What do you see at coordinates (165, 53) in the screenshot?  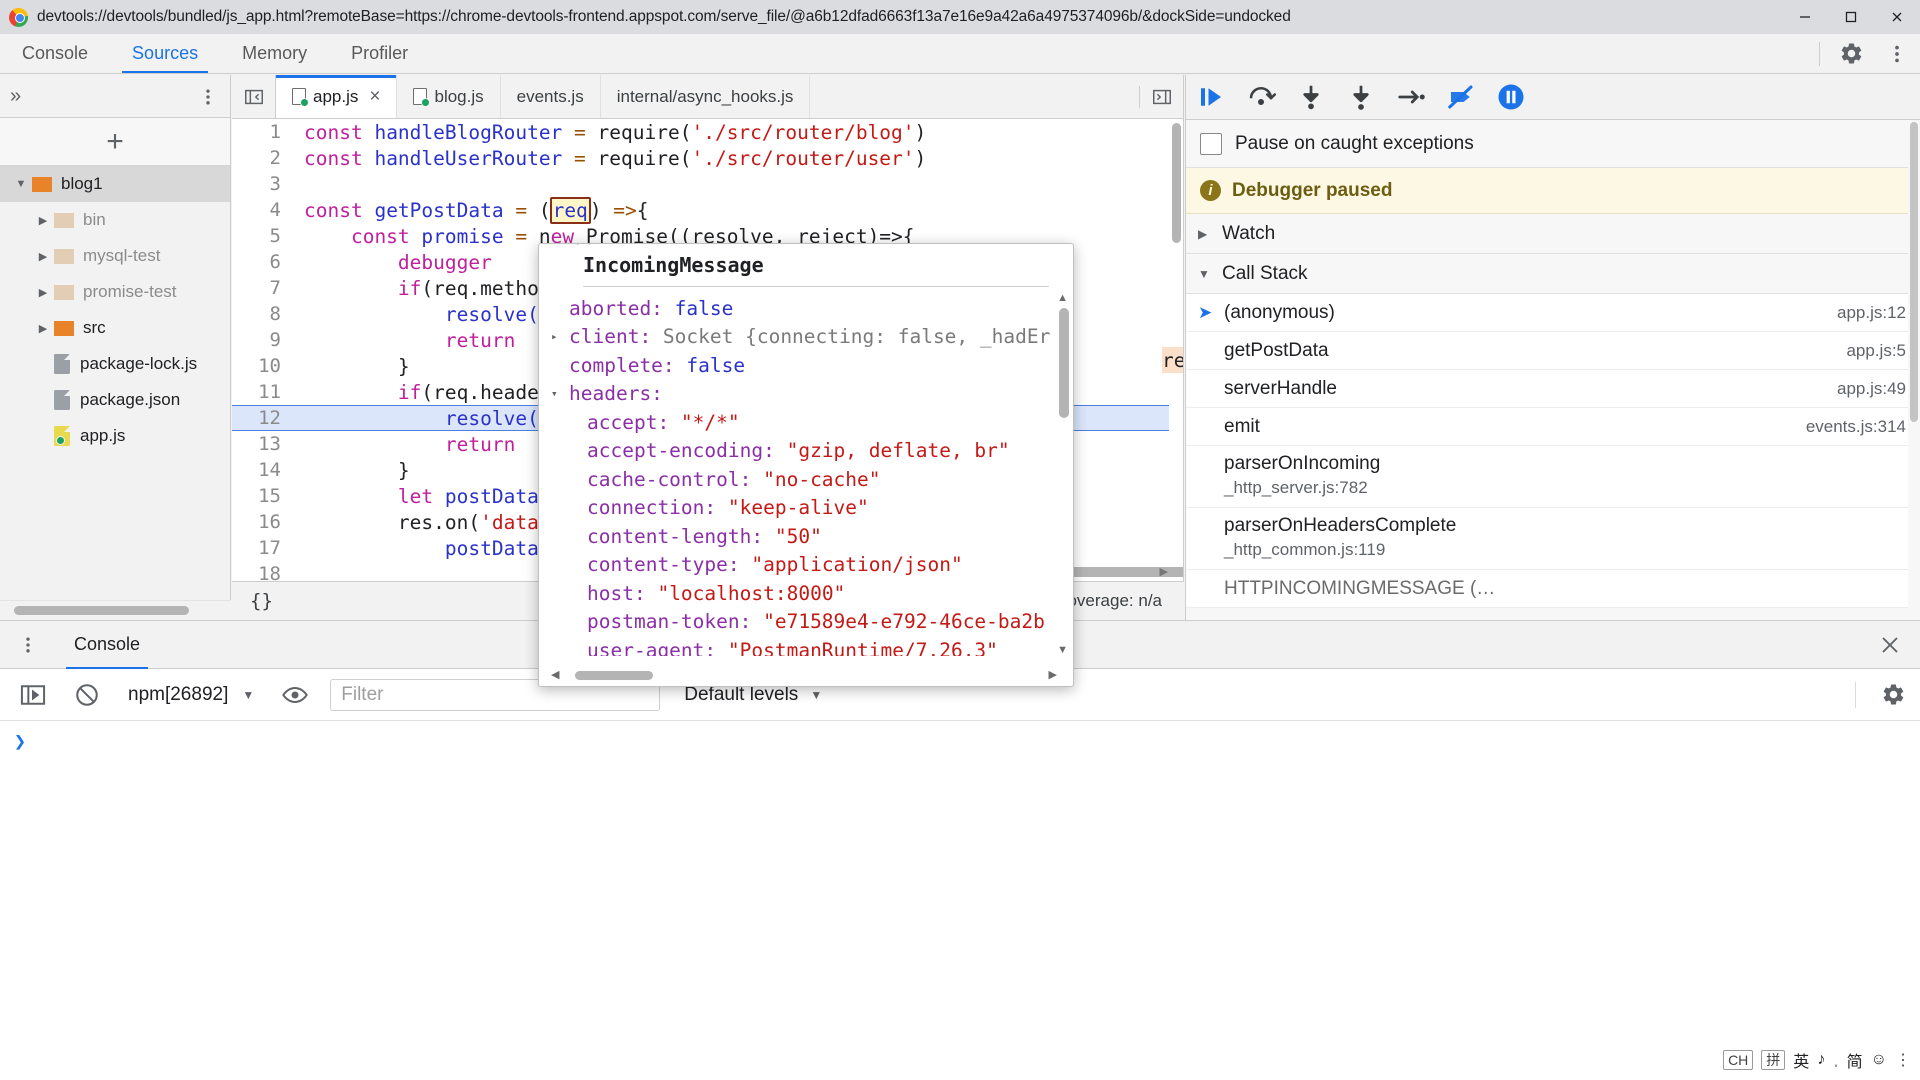 I see `tab-sources: Sources` at bounding box center [165, 53].